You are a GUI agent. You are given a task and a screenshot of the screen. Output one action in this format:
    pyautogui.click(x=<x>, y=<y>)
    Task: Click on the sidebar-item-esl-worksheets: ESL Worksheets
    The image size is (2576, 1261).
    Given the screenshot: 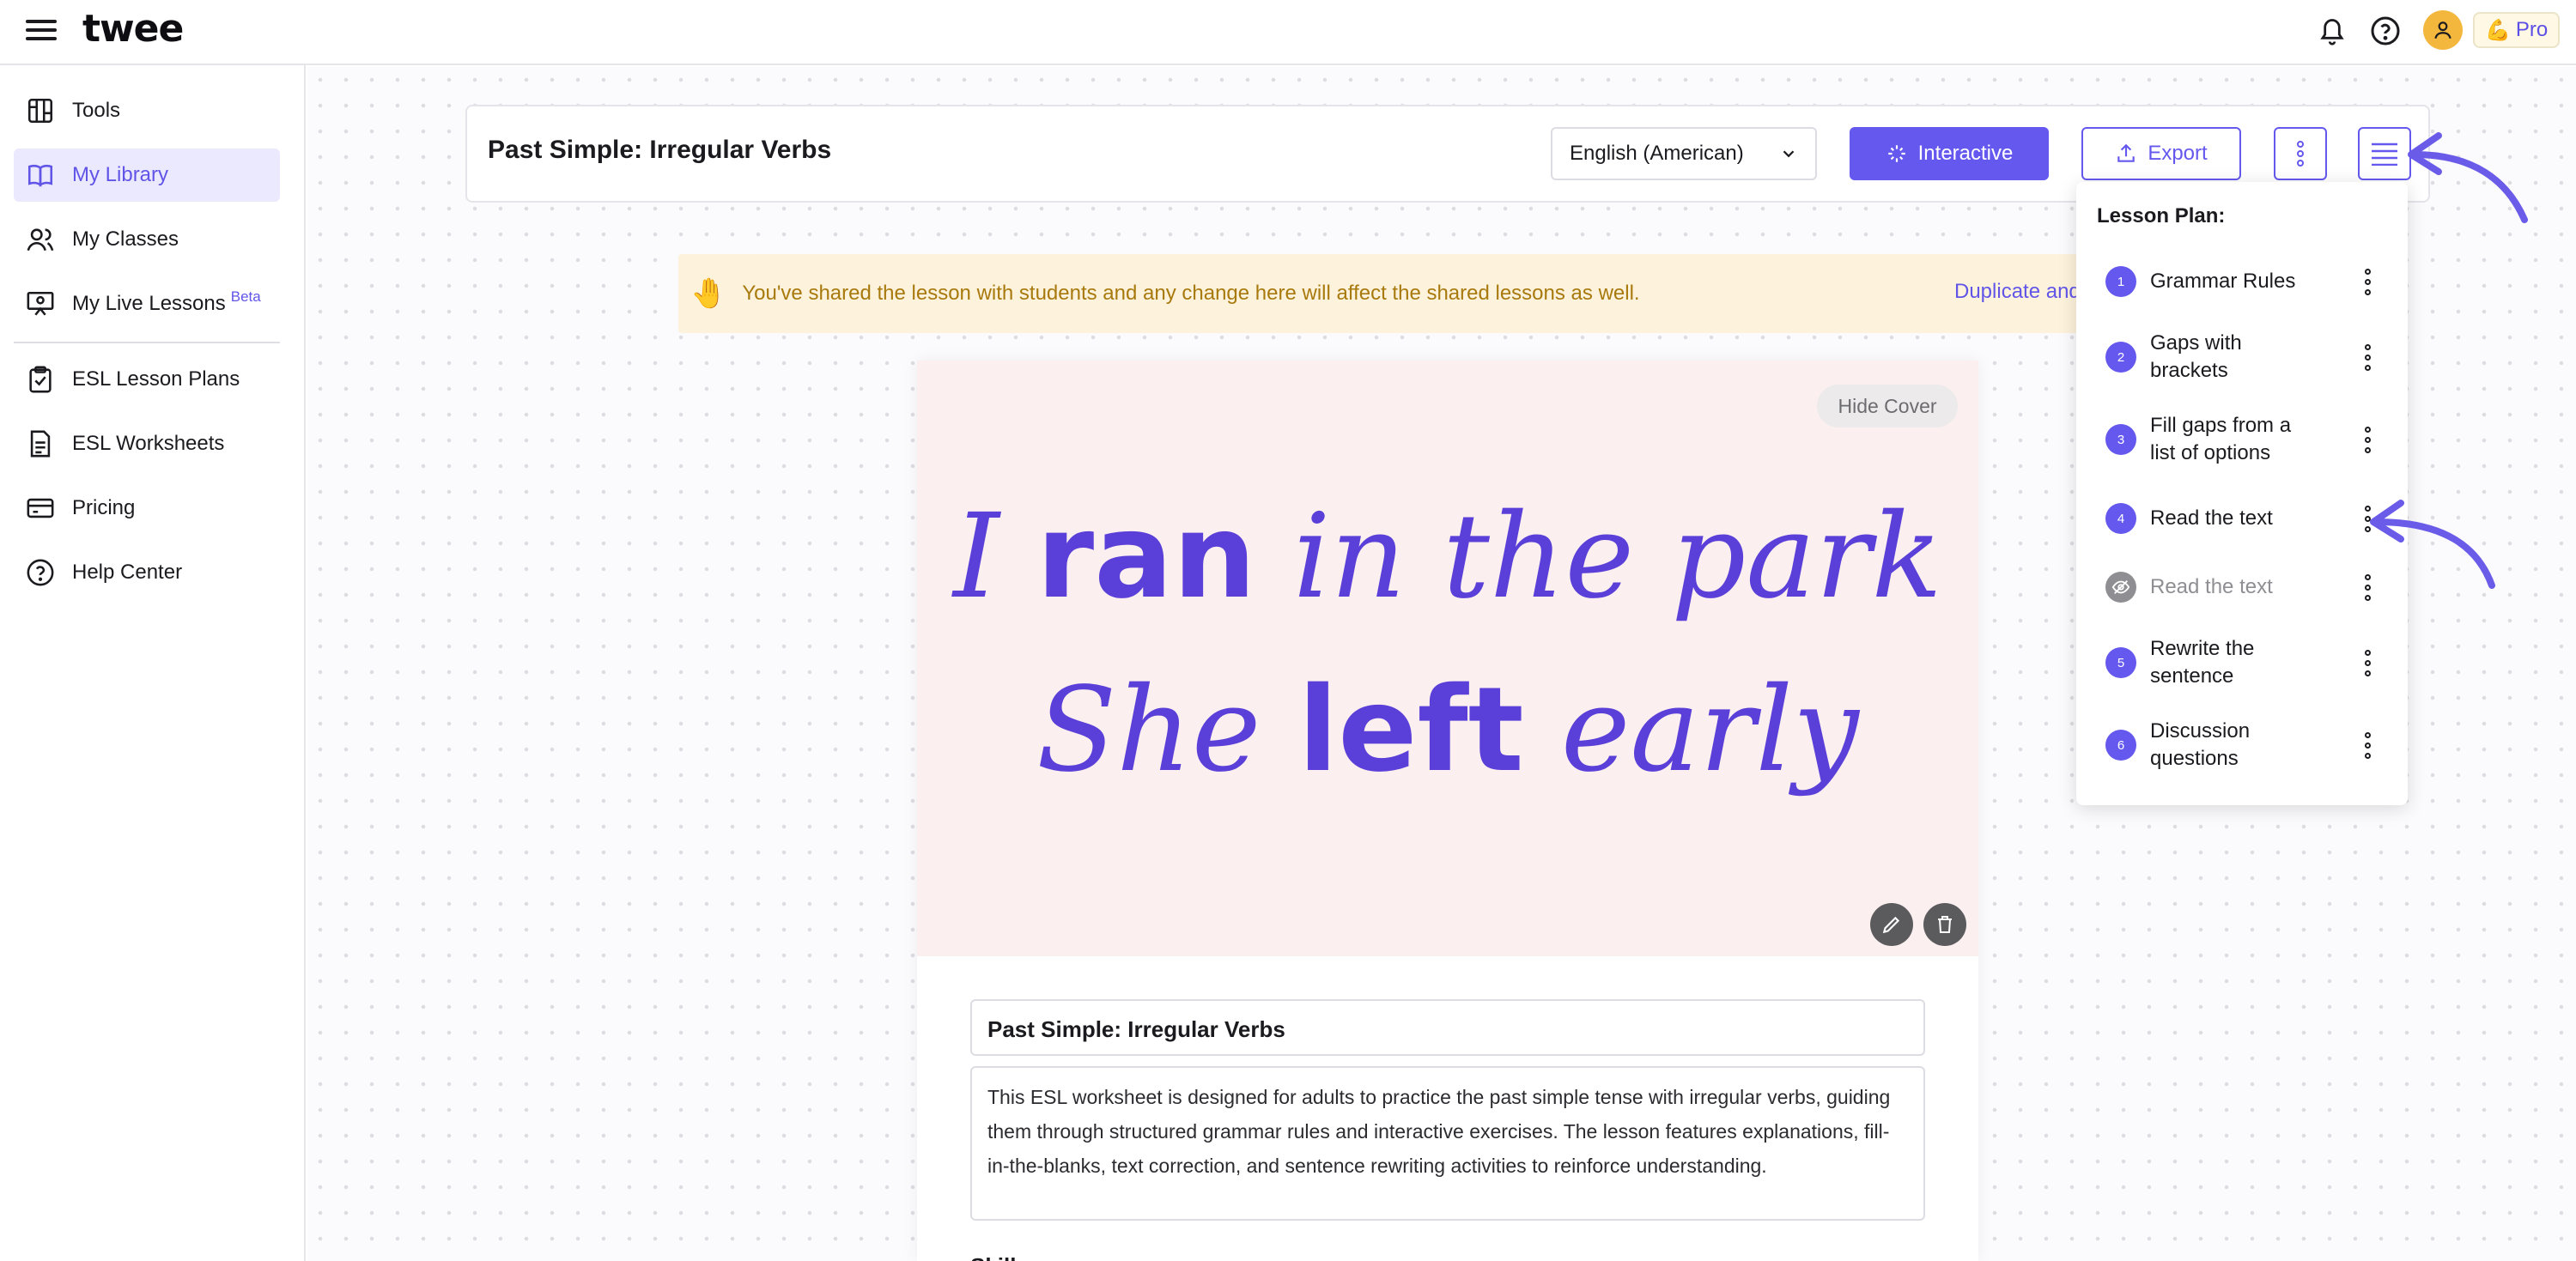 What is the action you would take?
    pyautogui.click(x=147, y=444)
    